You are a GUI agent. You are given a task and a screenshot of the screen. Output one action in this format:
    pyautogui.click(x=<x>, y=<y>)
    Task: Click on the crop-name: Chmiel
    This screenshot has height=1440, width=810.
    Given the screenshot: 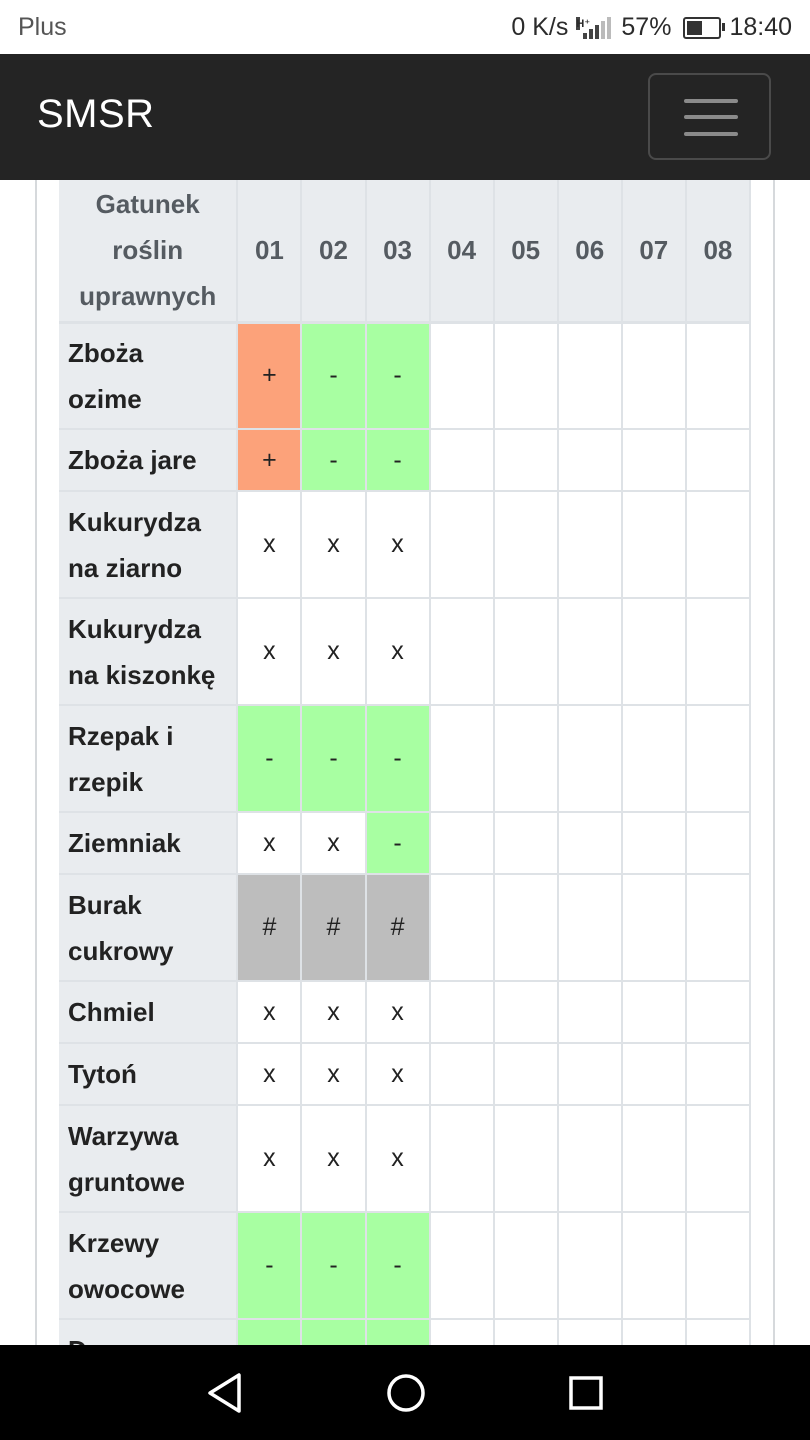 What is the action you would take?
    pyautogui.click(x=149, y=1012)
    